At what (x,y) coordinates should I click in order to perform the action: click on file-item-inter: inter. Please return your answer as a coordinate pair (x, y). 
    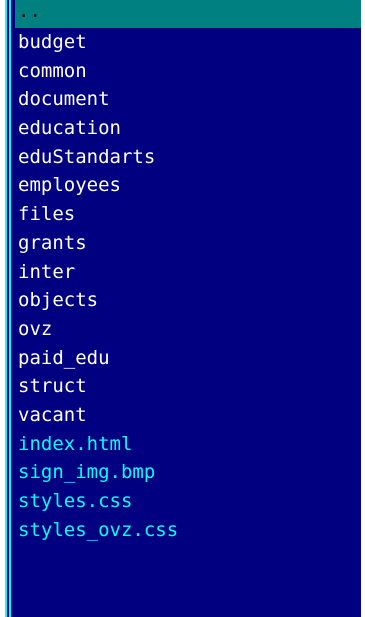
    Looking at the image, I should click on (188, 272).